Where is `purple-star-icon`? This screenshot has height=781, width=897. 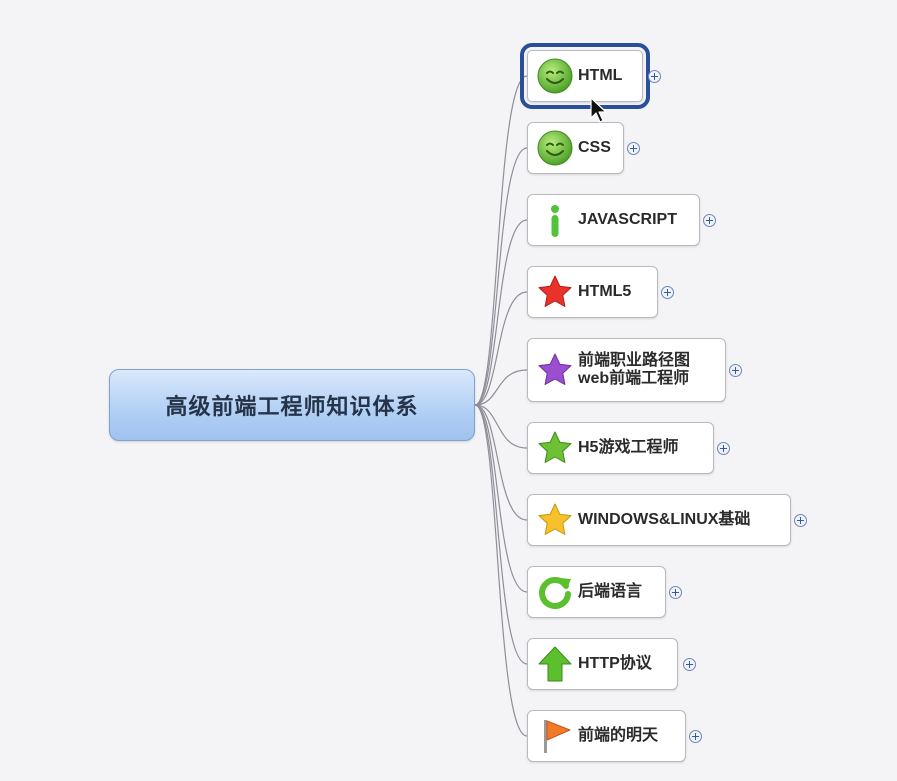
purple-star-icon is located at coordinates (555, 369).